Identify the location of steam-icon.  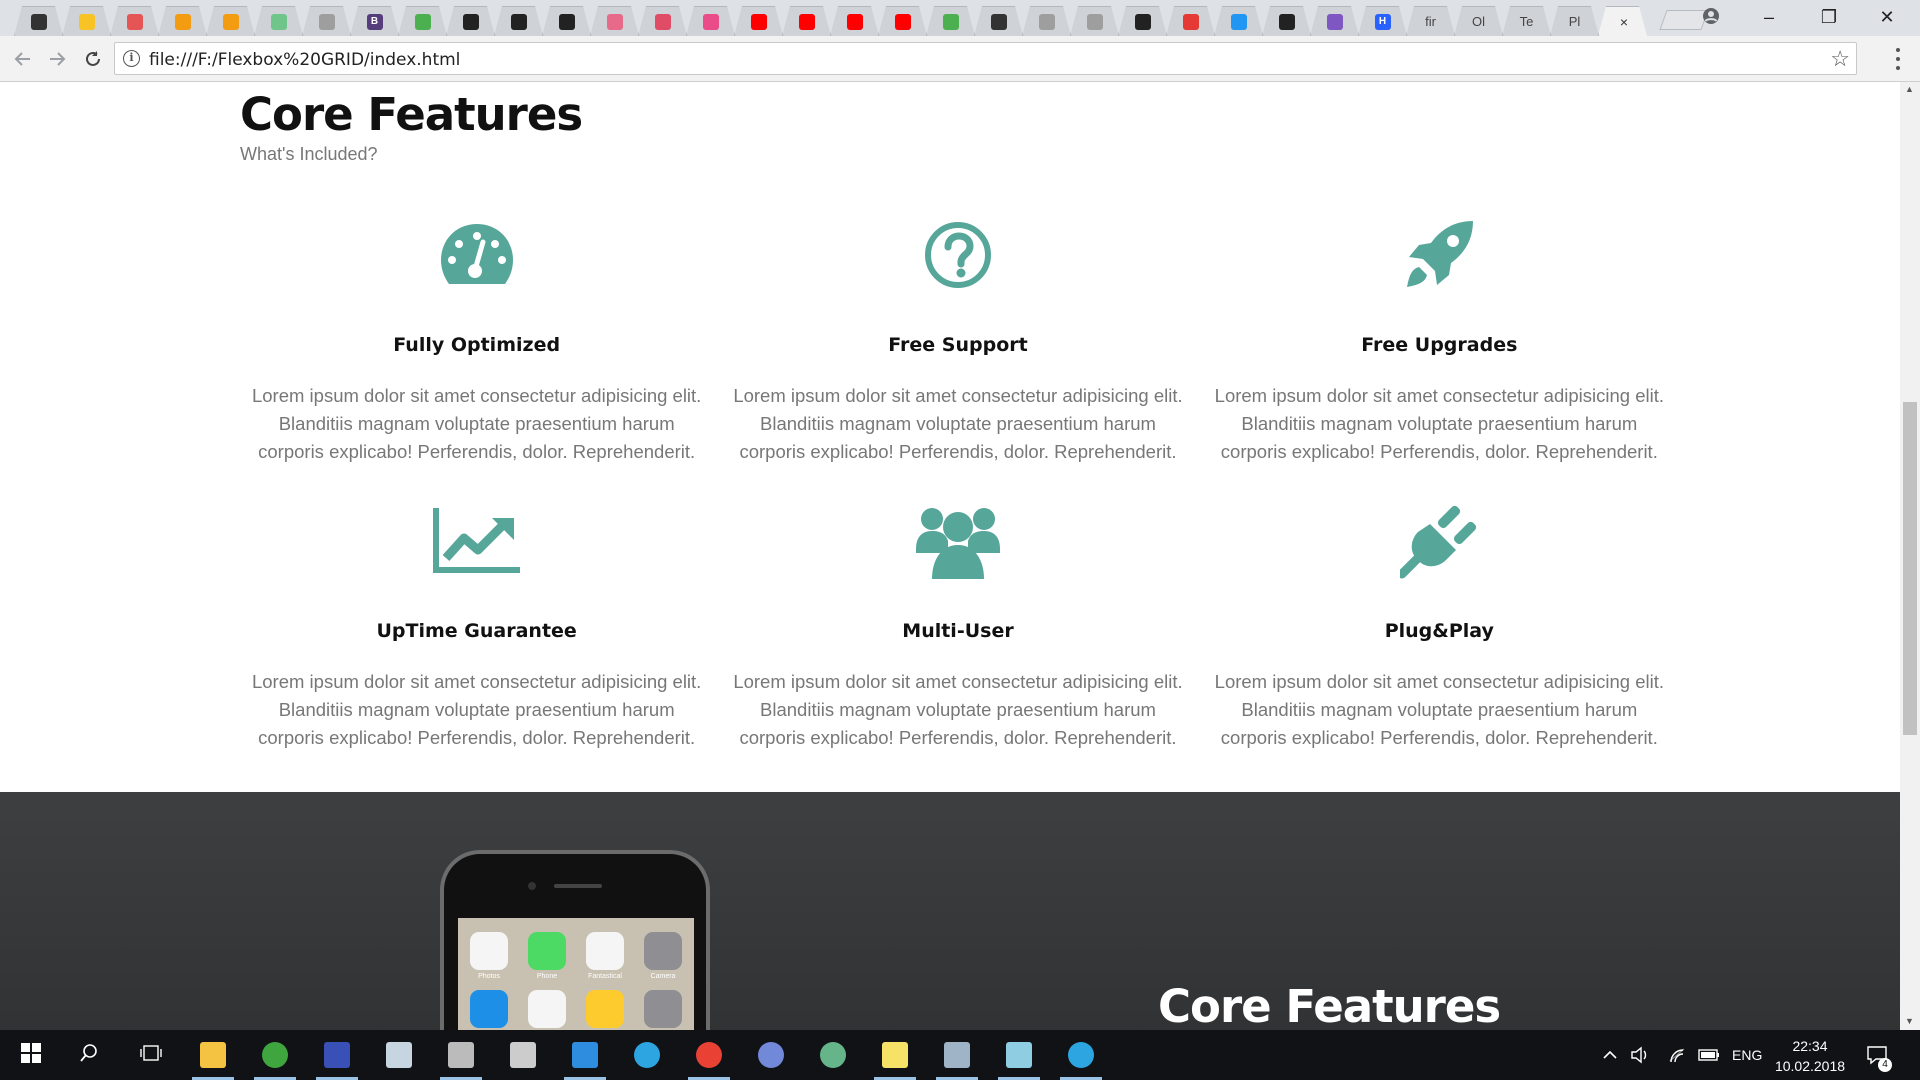
(399, 1055).